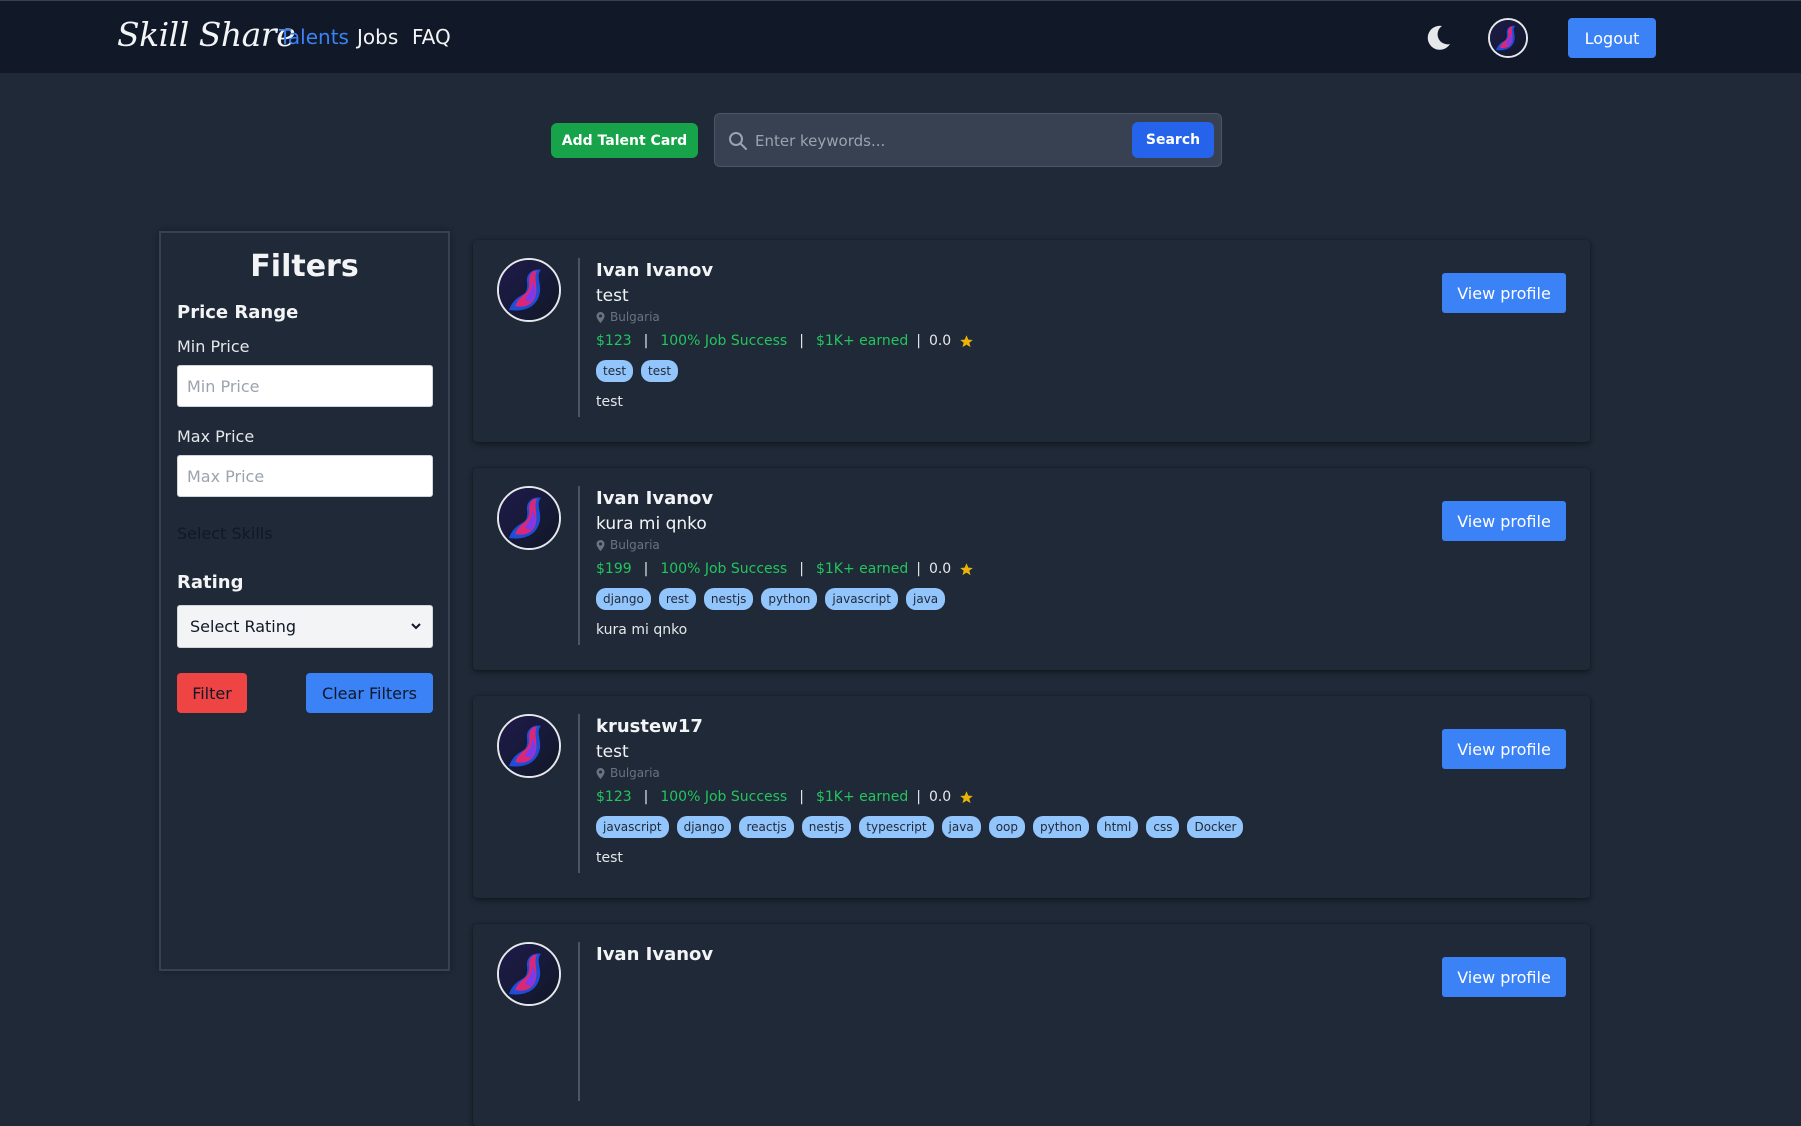  I want to click on skill-tag: typescript, so click(896, 827).